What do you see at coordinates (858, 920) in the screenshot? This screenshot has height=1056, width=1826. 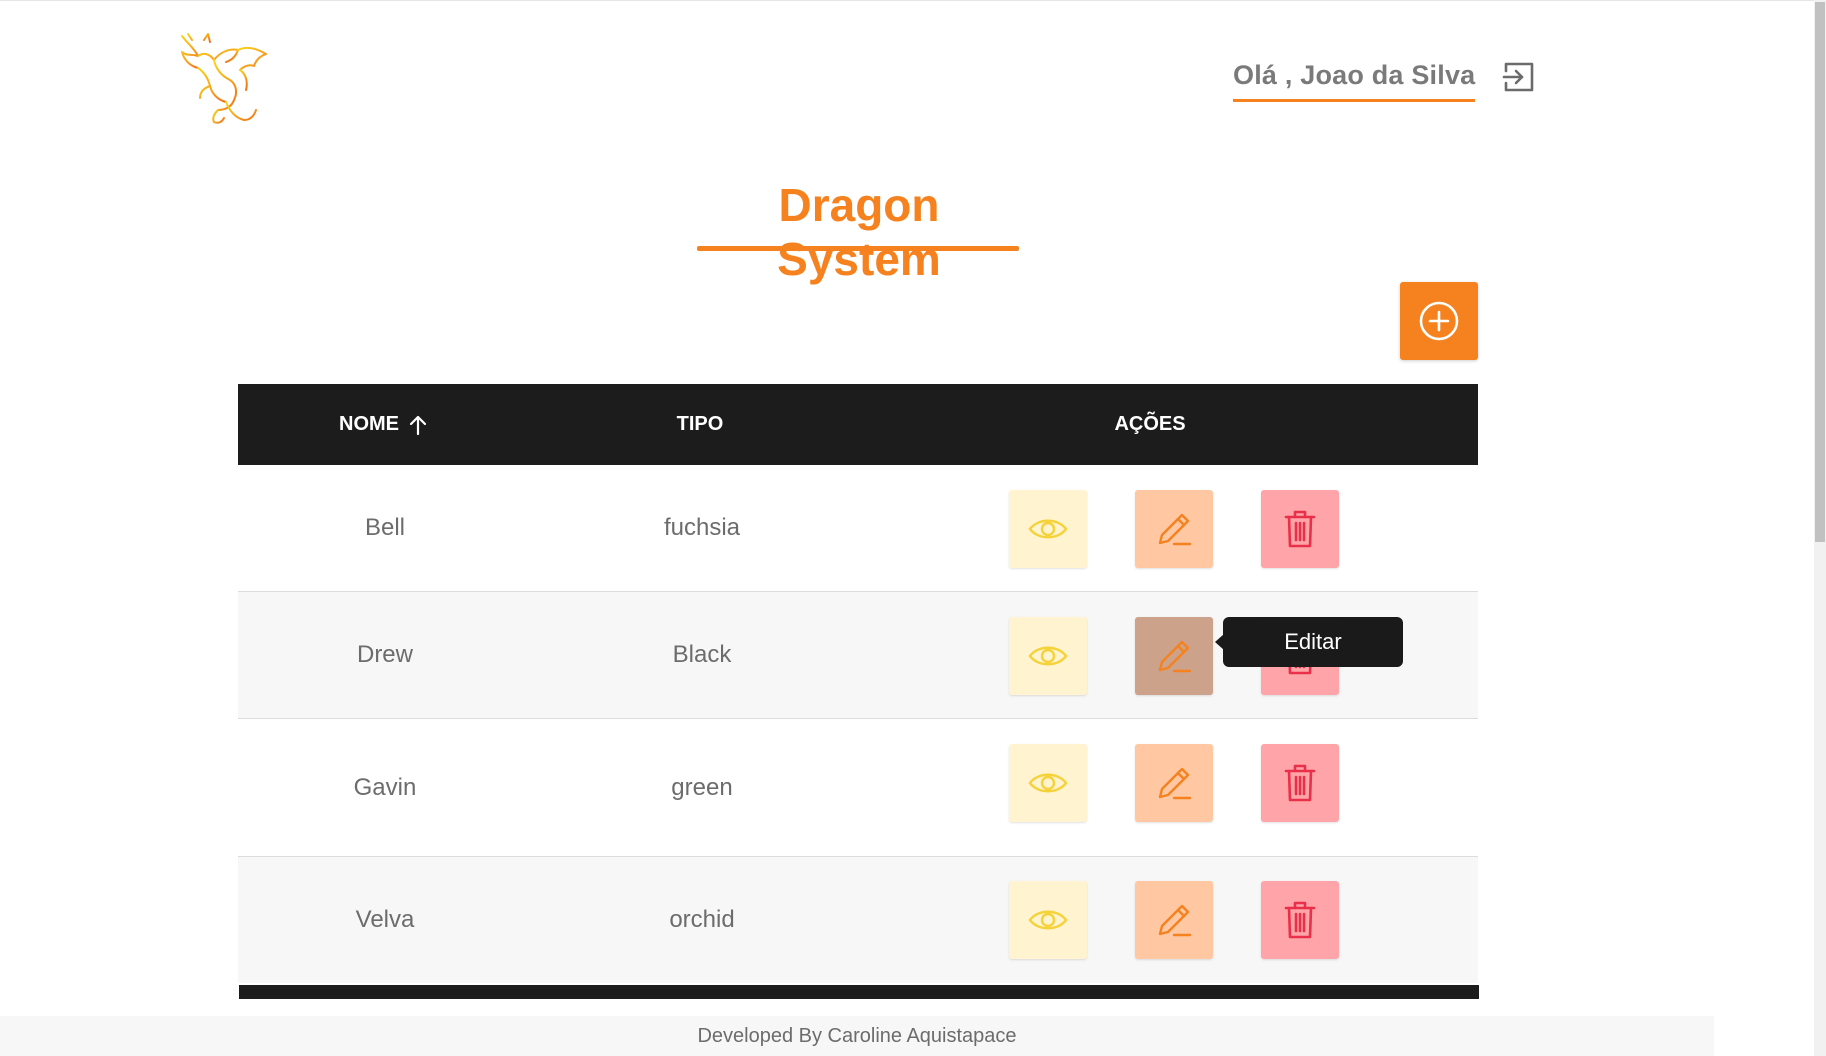 I see `table-row: Velva orchid` at bounding box center [858, 920].